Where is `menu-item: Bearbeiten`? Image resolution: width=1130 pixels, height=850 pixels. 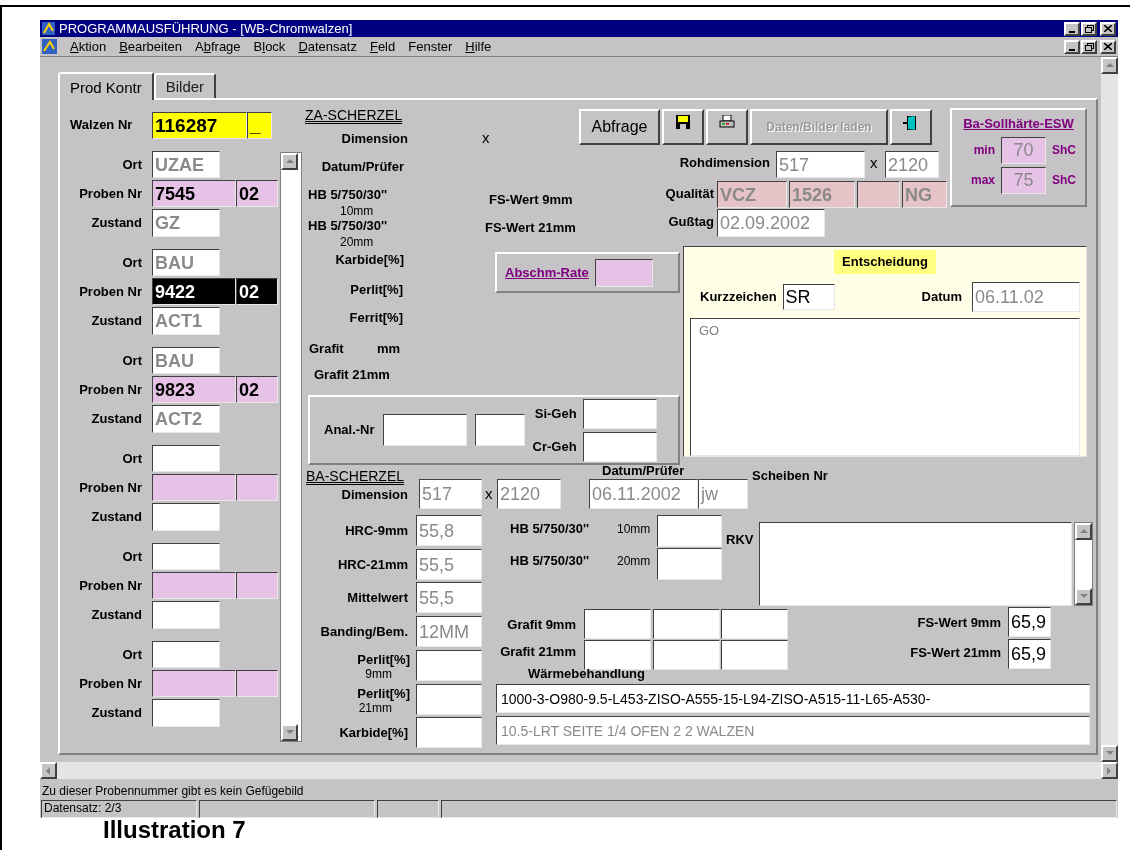
menu-item: Bearbeiten is located at coordinates (151, 46).